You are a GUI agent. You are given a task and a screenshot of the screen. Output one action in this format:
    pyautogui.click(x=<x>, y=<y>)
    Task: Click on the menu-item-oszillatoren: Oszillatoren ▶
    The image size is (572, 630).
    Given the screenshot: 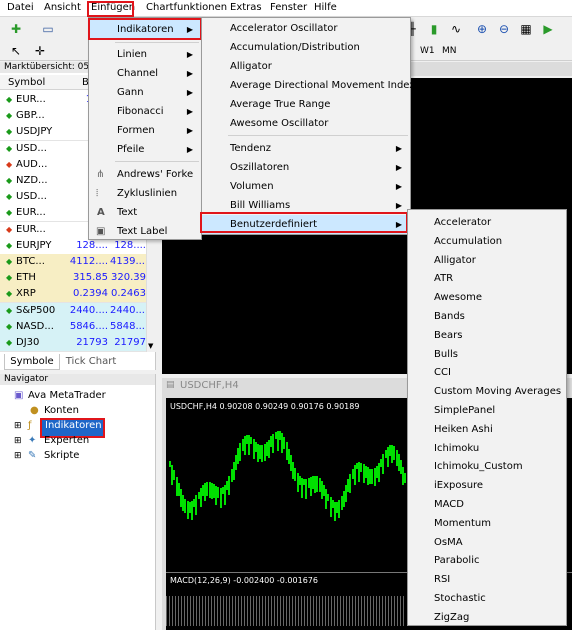 What is the action you would take?
    pyautogui.click(x=306, y=167)
    